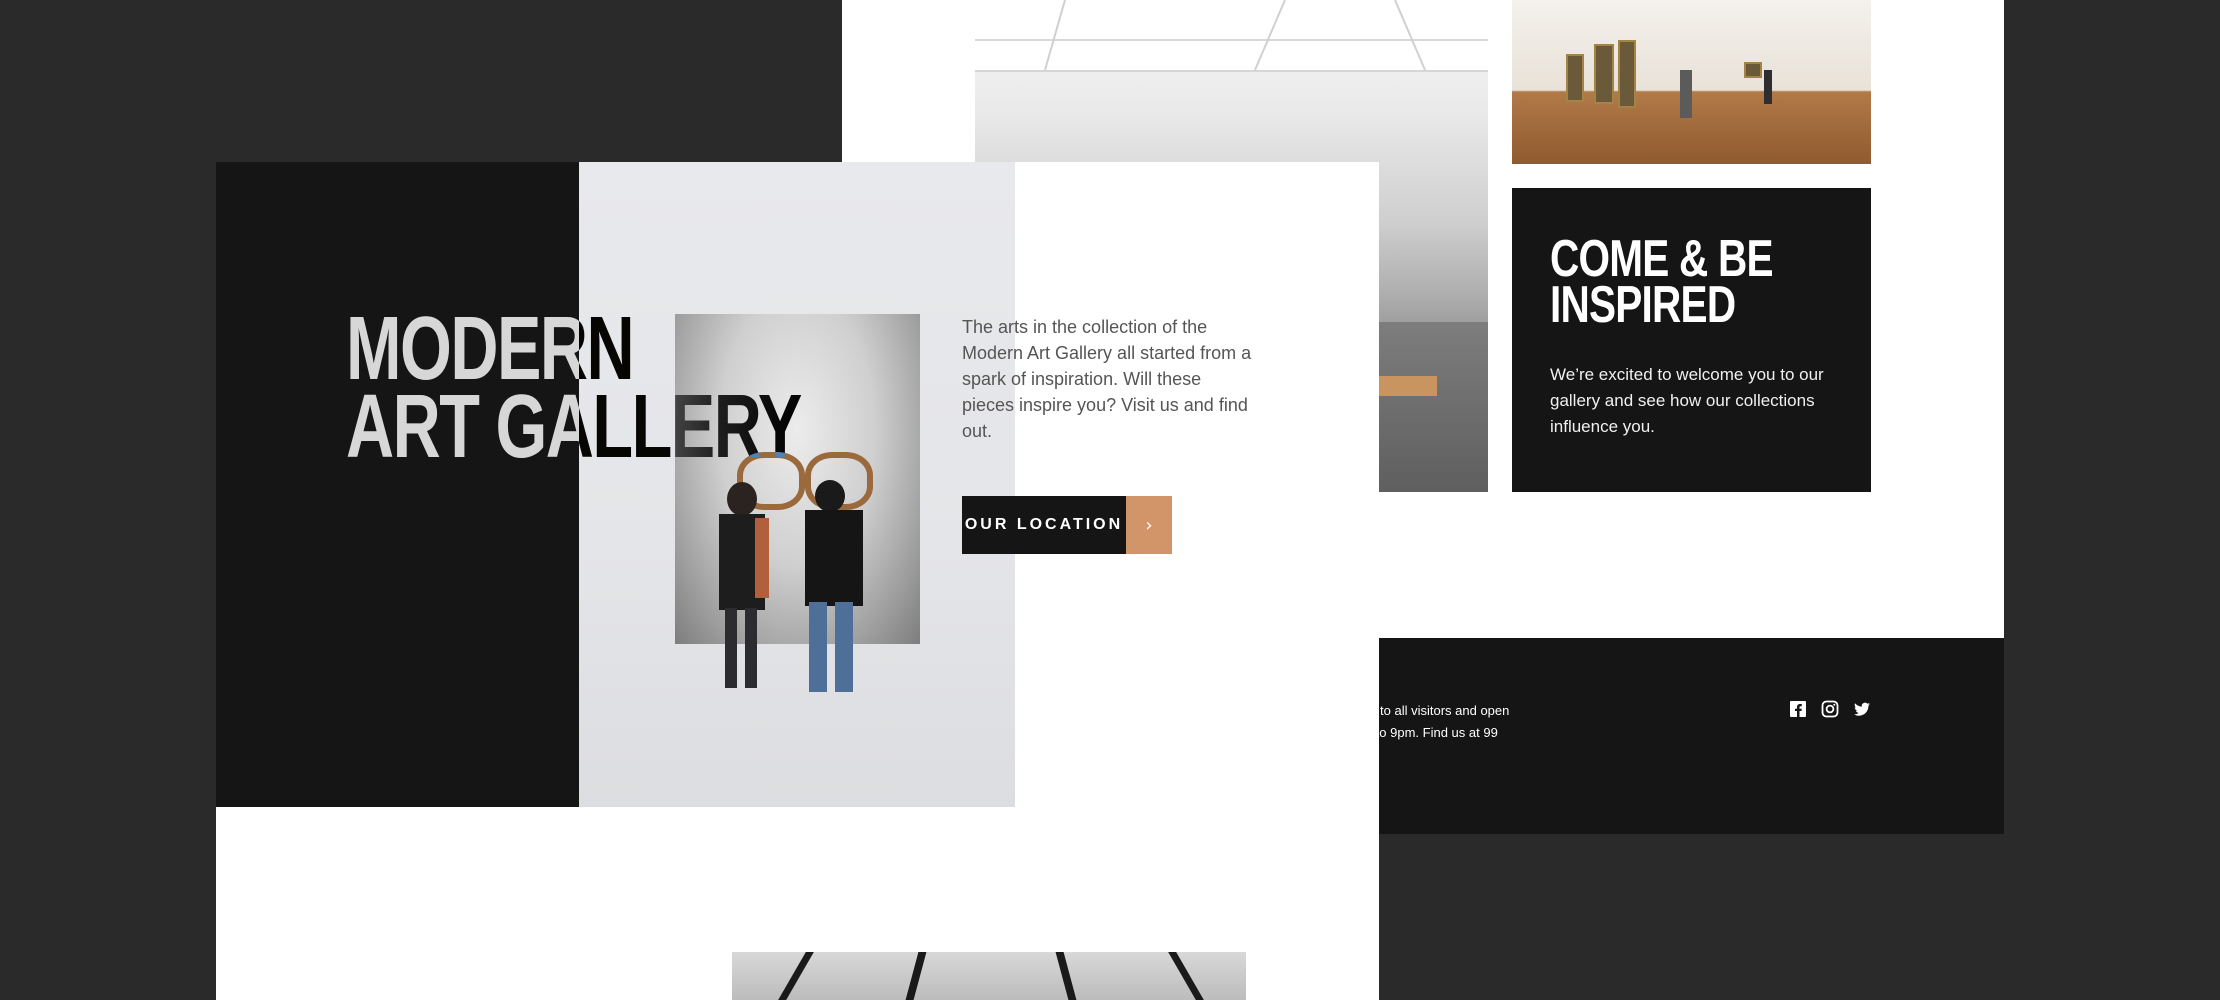 The height and width of the screenshot is (1000, 2220). Describe the element at coordinates (1149, 525) in the screenshot. I see `chevron-right-icon: ›` at that location.